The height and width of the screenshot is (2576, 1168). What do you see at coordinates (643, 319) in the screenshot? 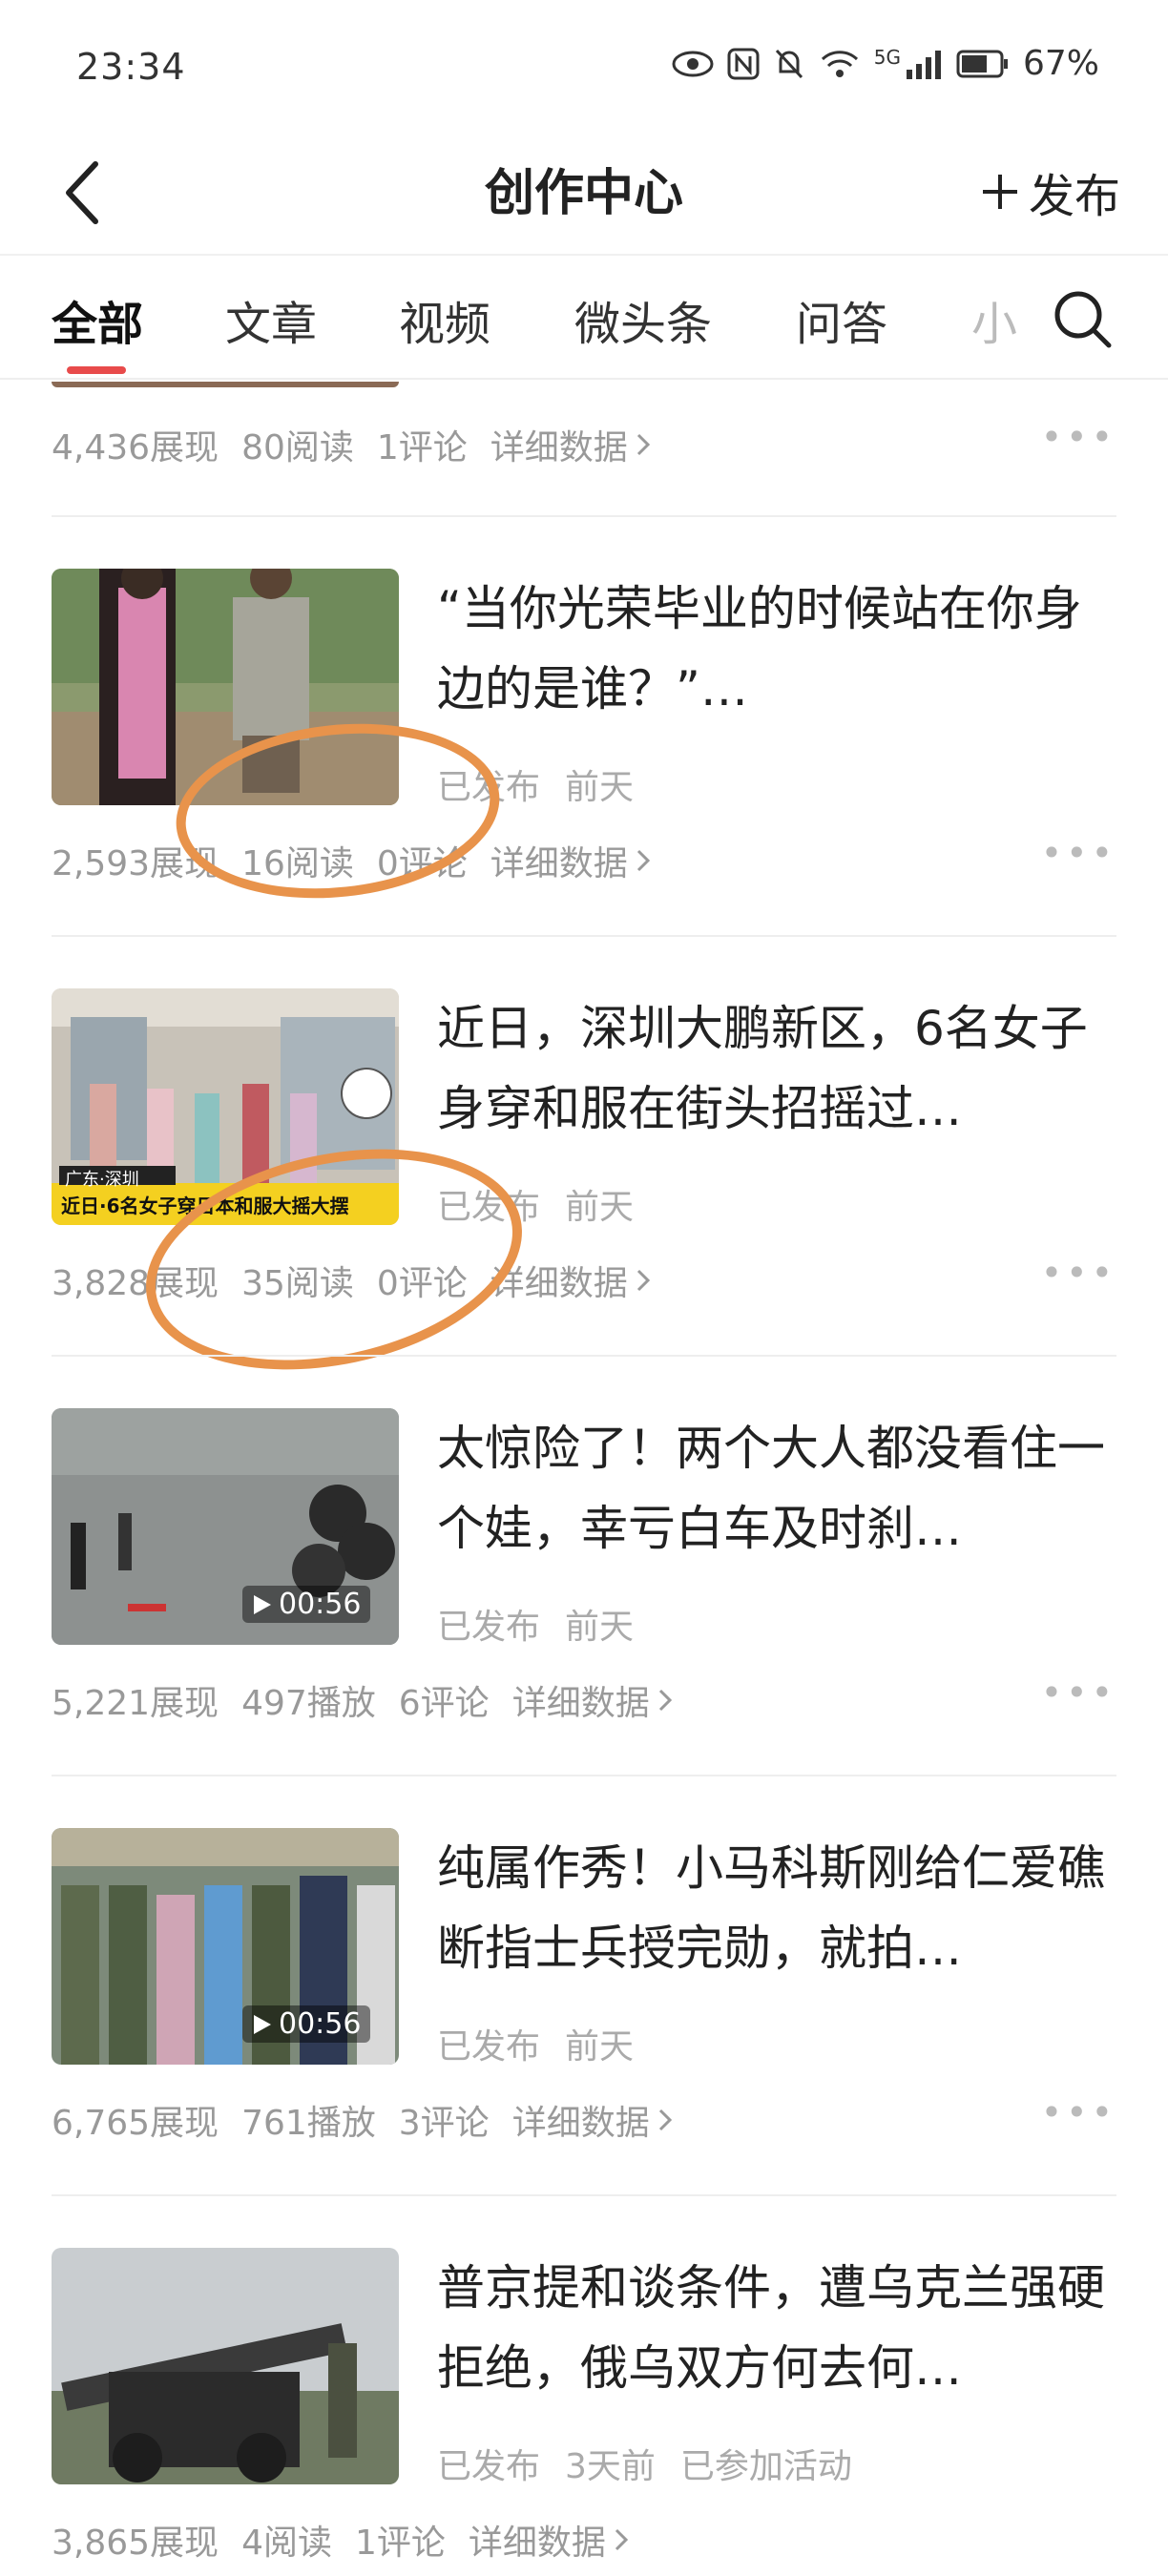
I see `tab-micro-headlines: 微头条` at bounding box center [643, 319].